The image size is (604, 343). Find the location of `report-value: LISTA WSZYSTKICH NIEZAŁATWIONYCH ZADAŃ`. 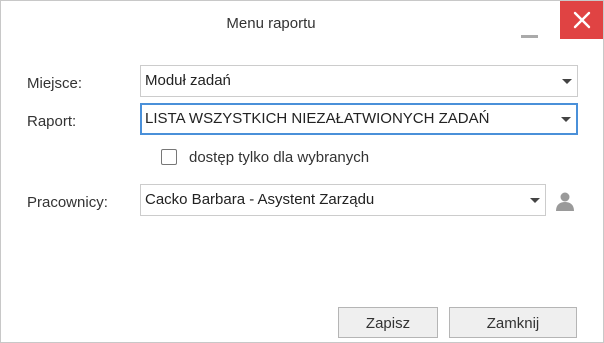

report-value: LISTA WSZYSTKICH NIEZAŁATWIONYCH ZADAŃ is located at coordinates (317, 118).